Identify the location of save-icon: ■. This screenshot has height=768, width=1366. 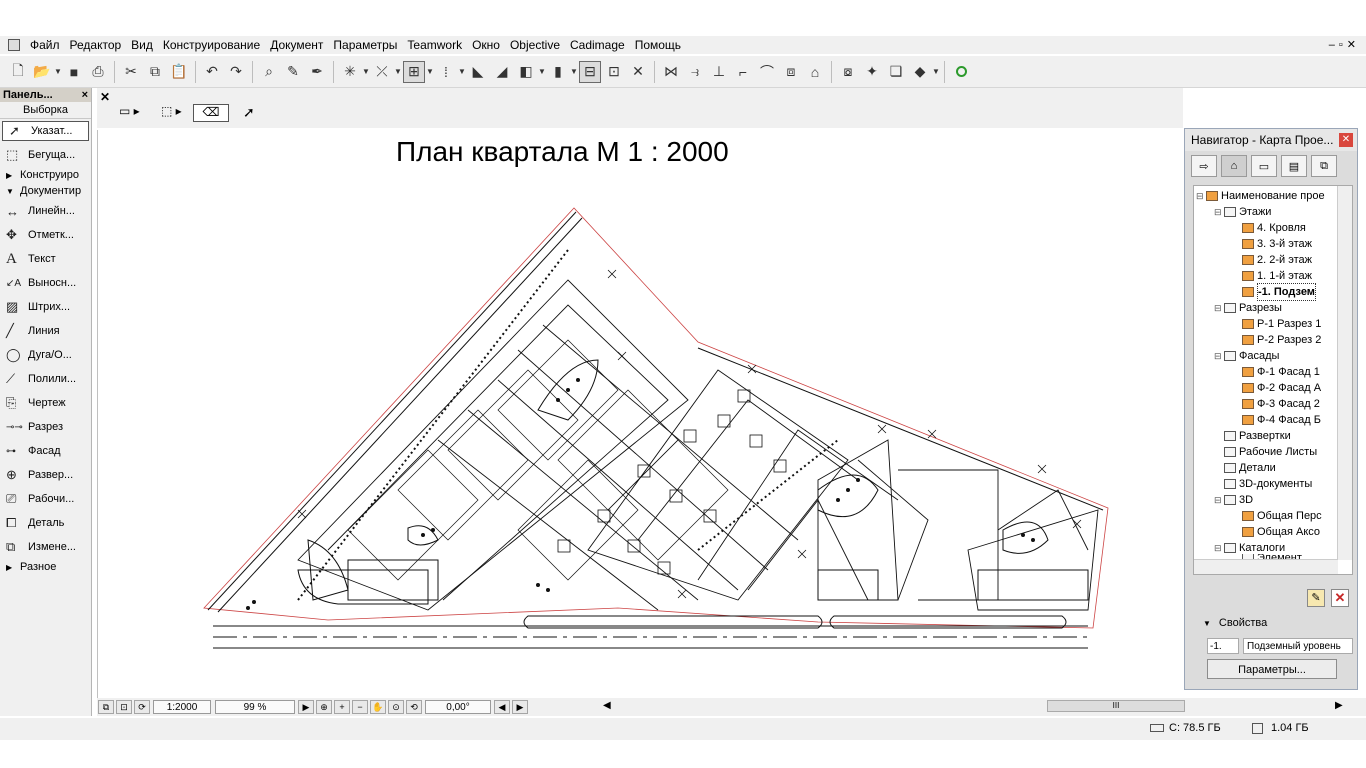
(74, 72).